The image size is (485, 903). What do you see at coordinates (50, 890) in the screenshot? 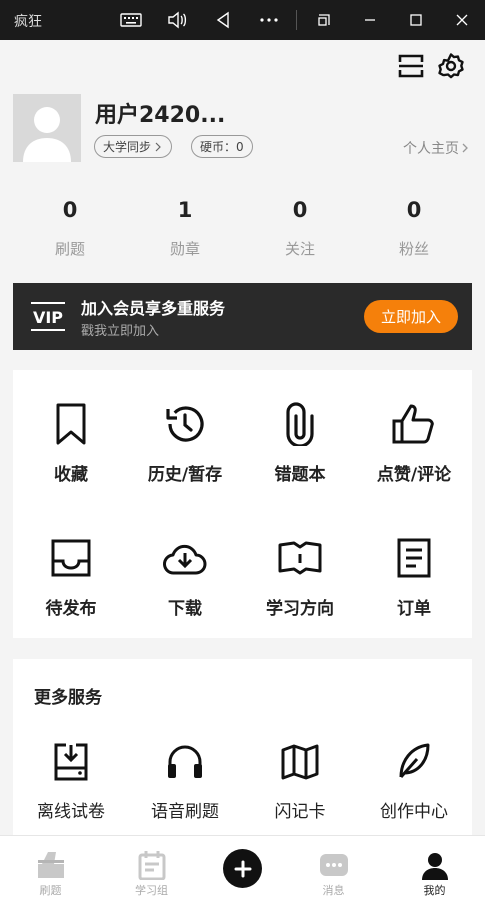
I see `nav-label: 刷题` at bounding box center [50, 890].